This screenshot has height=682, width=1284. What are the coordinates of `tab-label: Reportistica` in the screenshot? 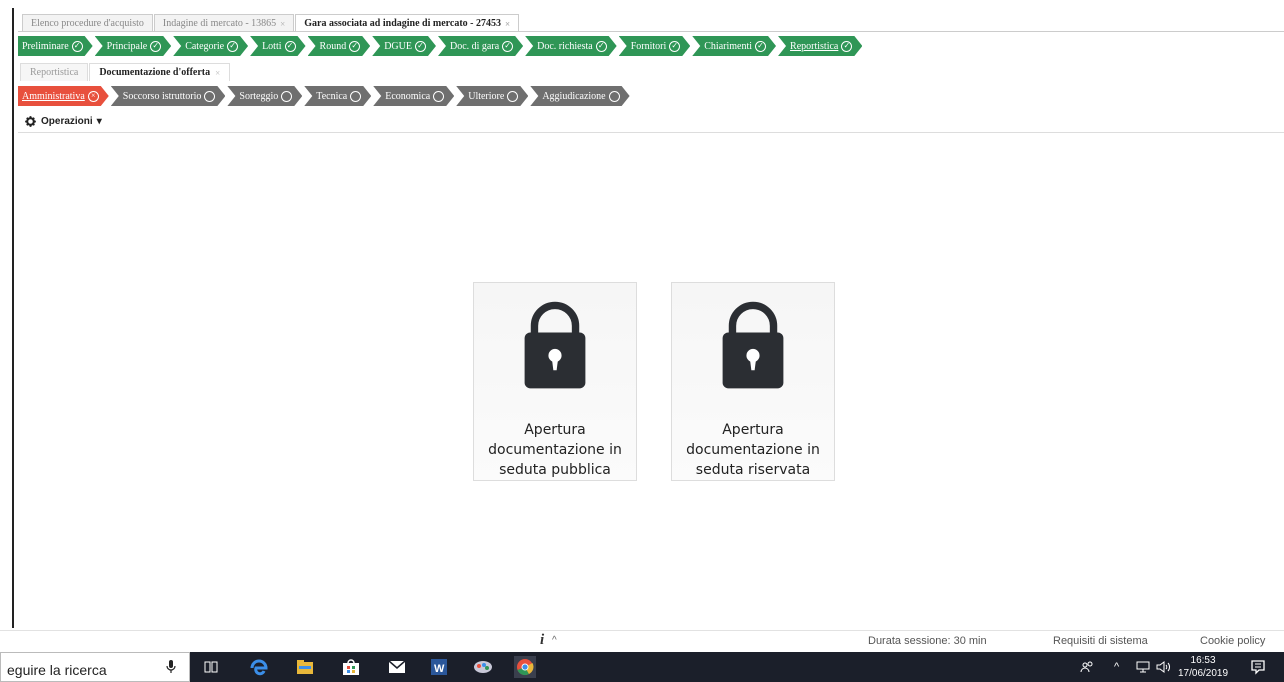 It's located at (54, 72).